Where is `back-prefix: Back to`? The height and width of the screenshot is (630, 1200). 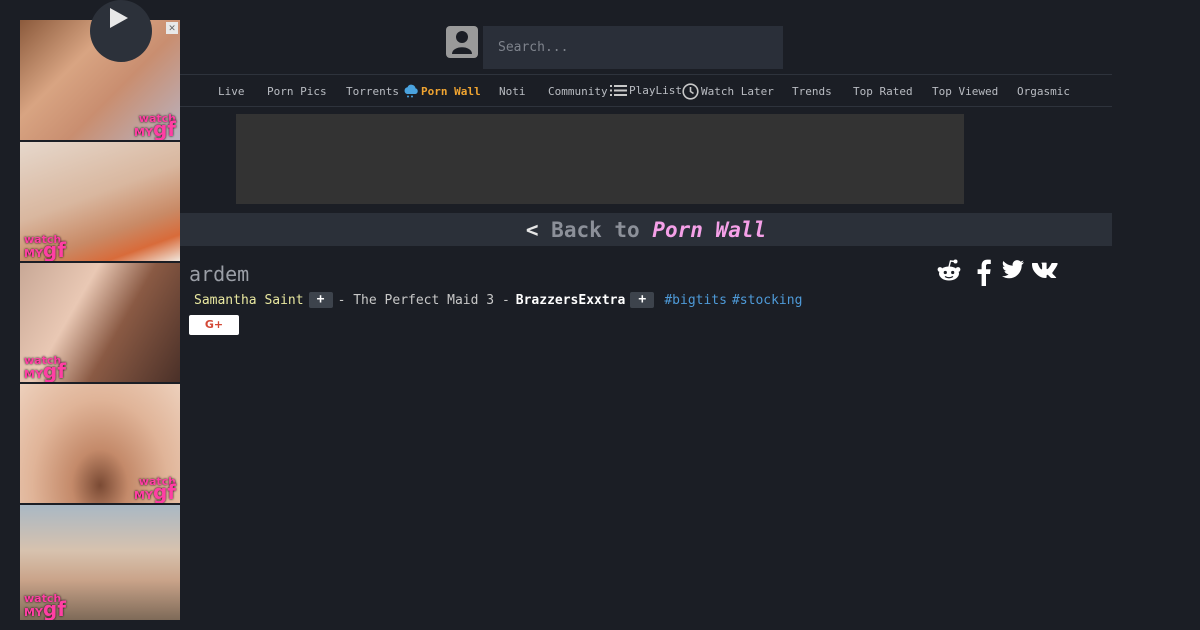 back-prefix: Back to is located at coordinates (595, 230).